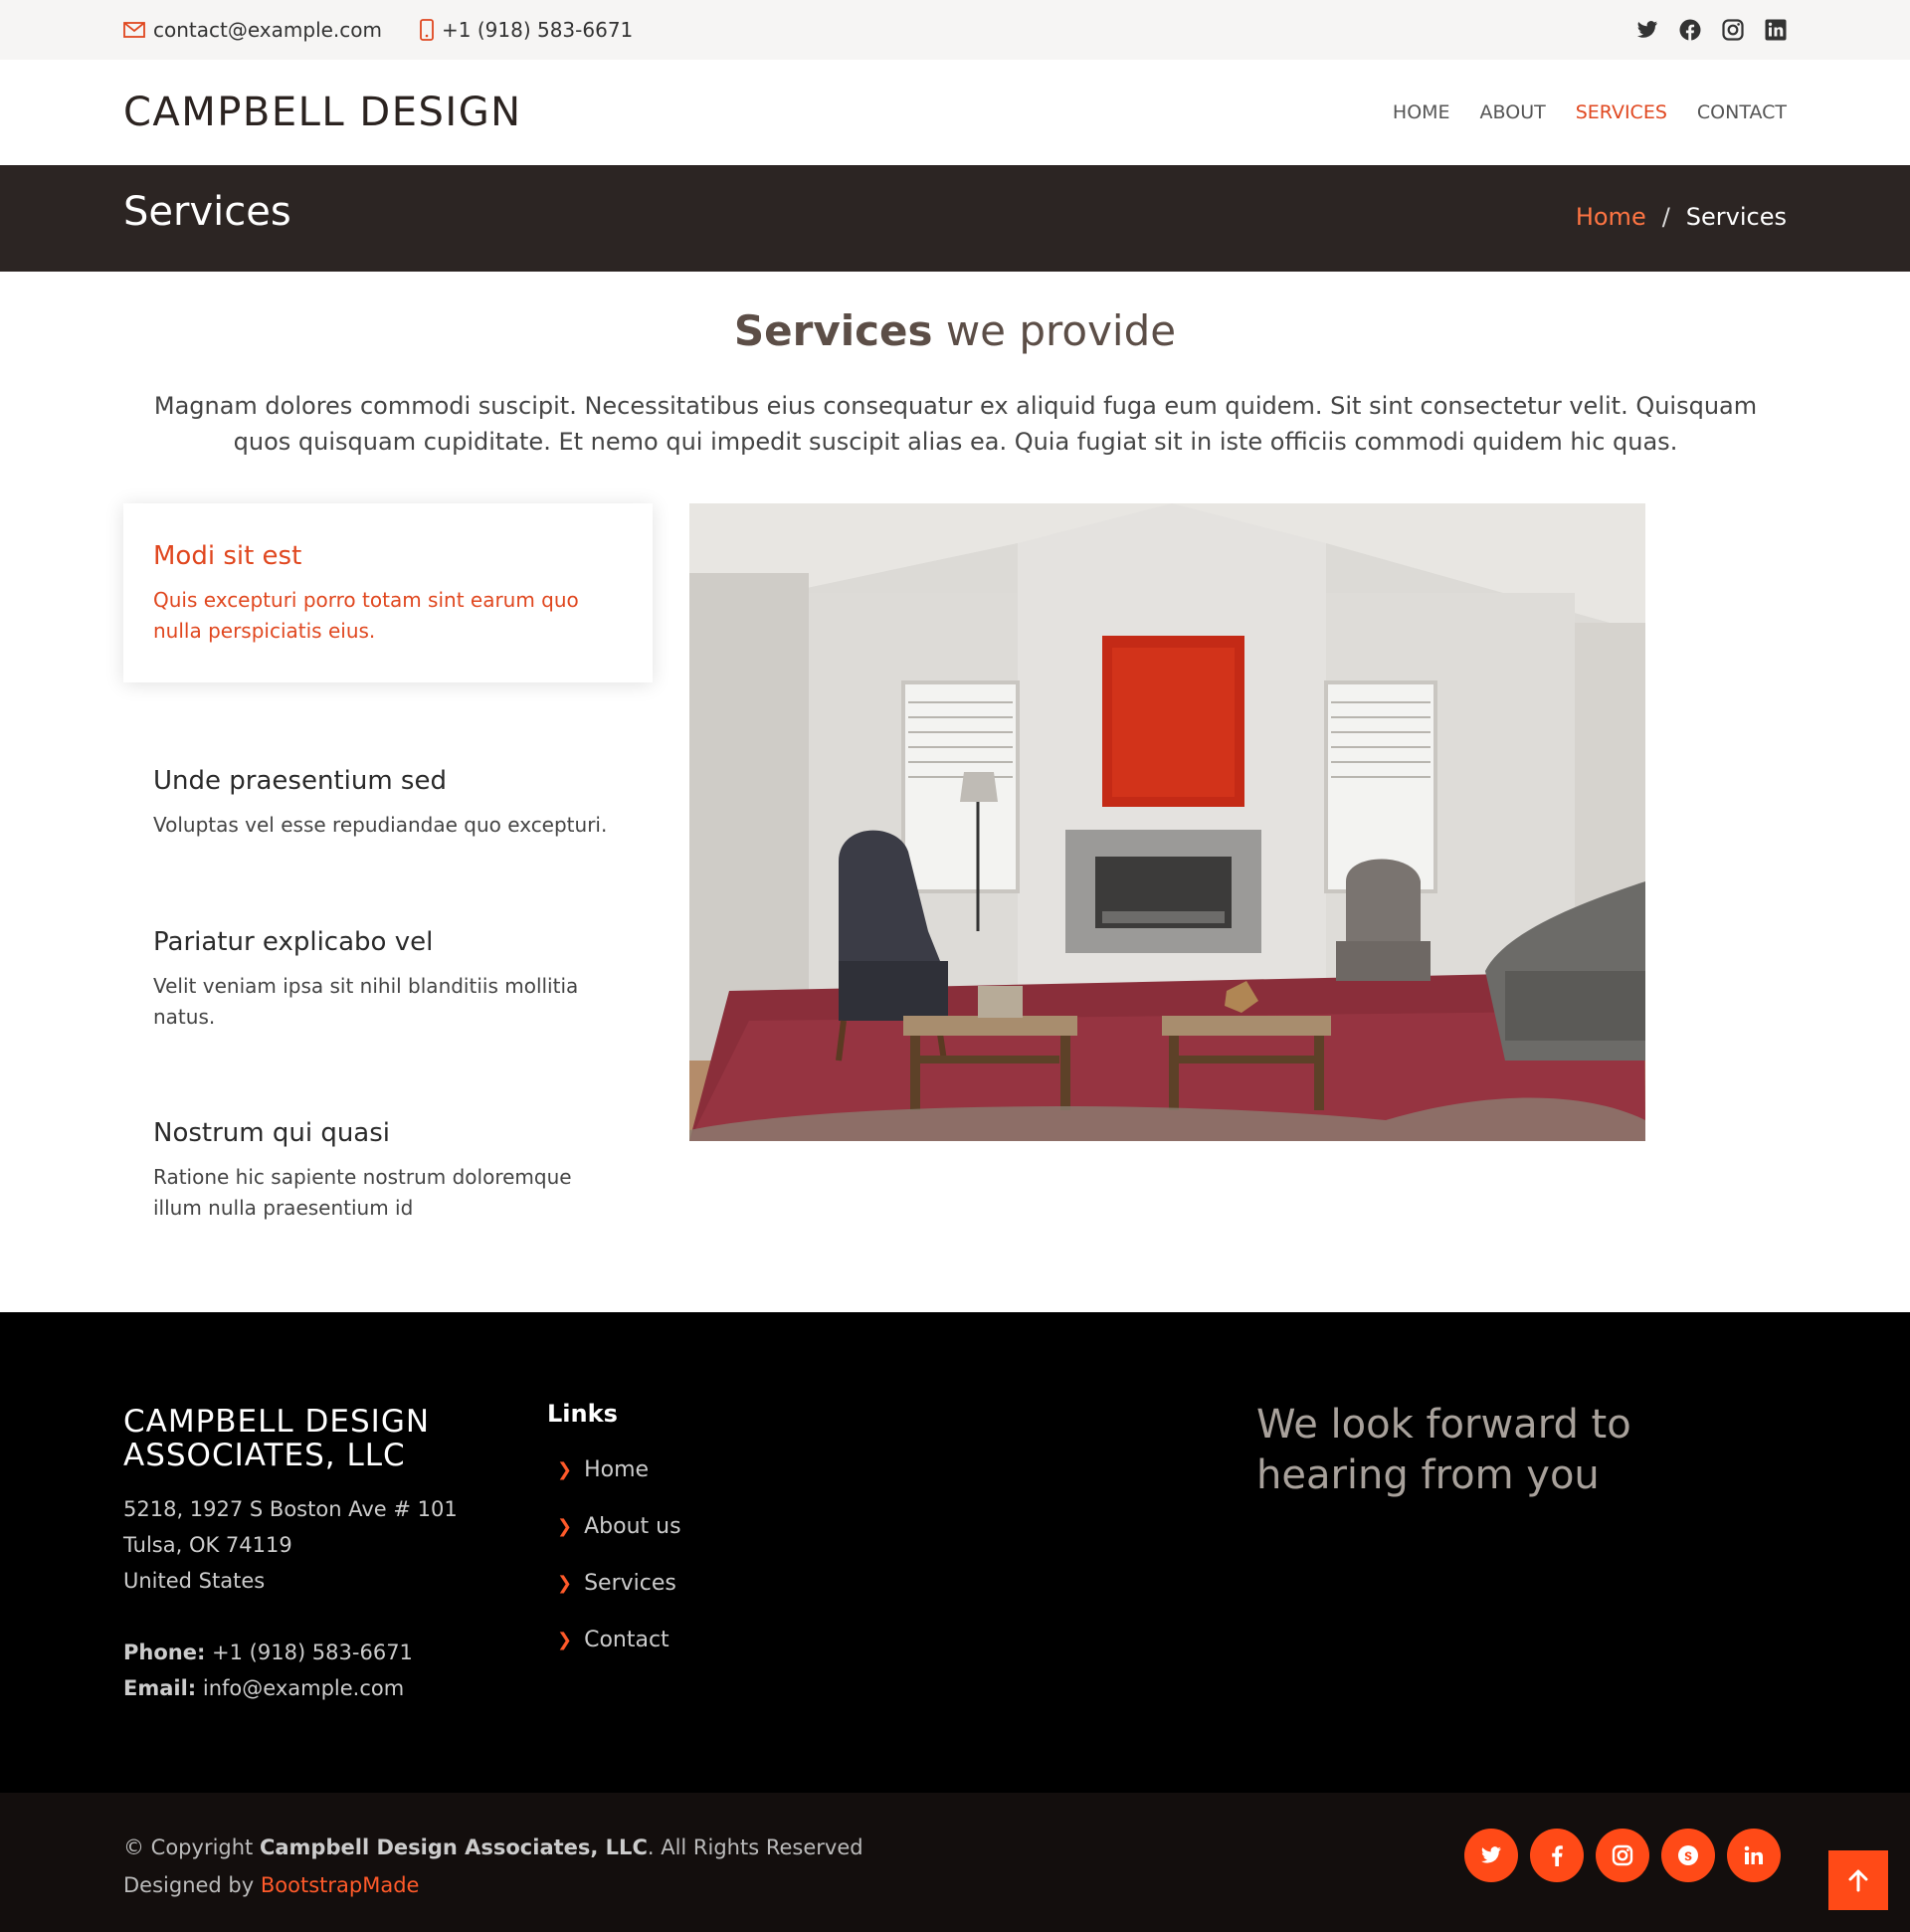 Image resolution: width=1910 pixels, height=1932 pixels. What do you see at coordinates (453, 1847) in the screenshot?
I see `copyright-name: Campbell Design Associates, LLC` at bounding box center [453, 1847].